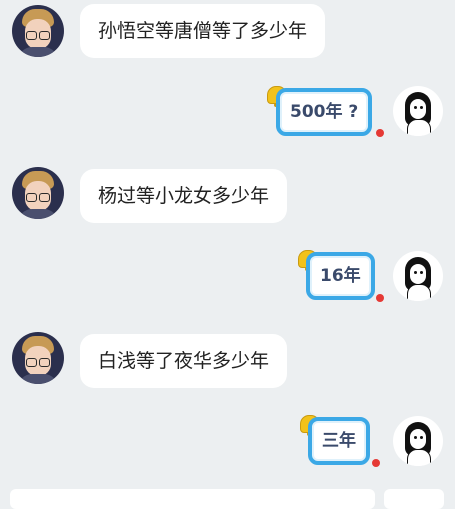 The image size is (455, 509). Describe the element at coordinates (340, 276) in the screenshot. I see `chat-bubble-sent: 16年` at that location.